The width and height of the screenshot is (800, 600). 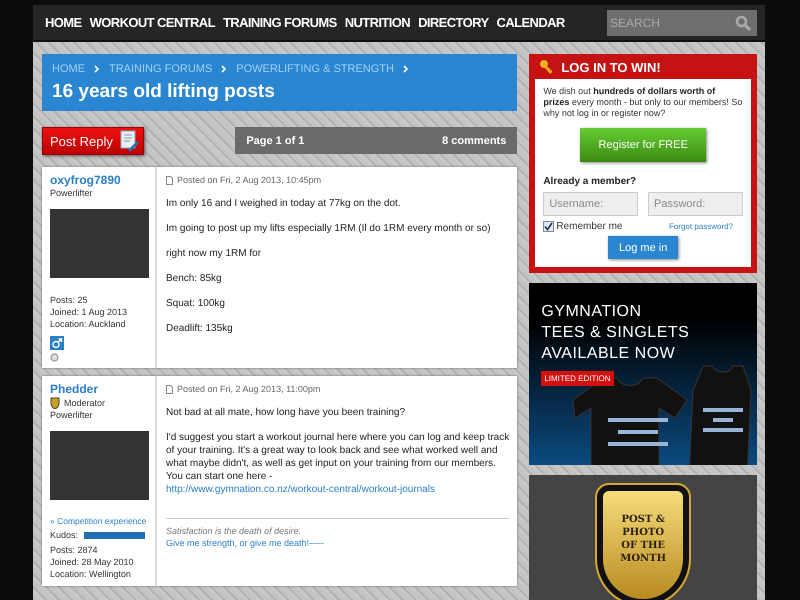 What do you see at coordinates (69, 300) in the screenshot?
I see `user-stat: Posts: 25` at bounding box center [69, 300].